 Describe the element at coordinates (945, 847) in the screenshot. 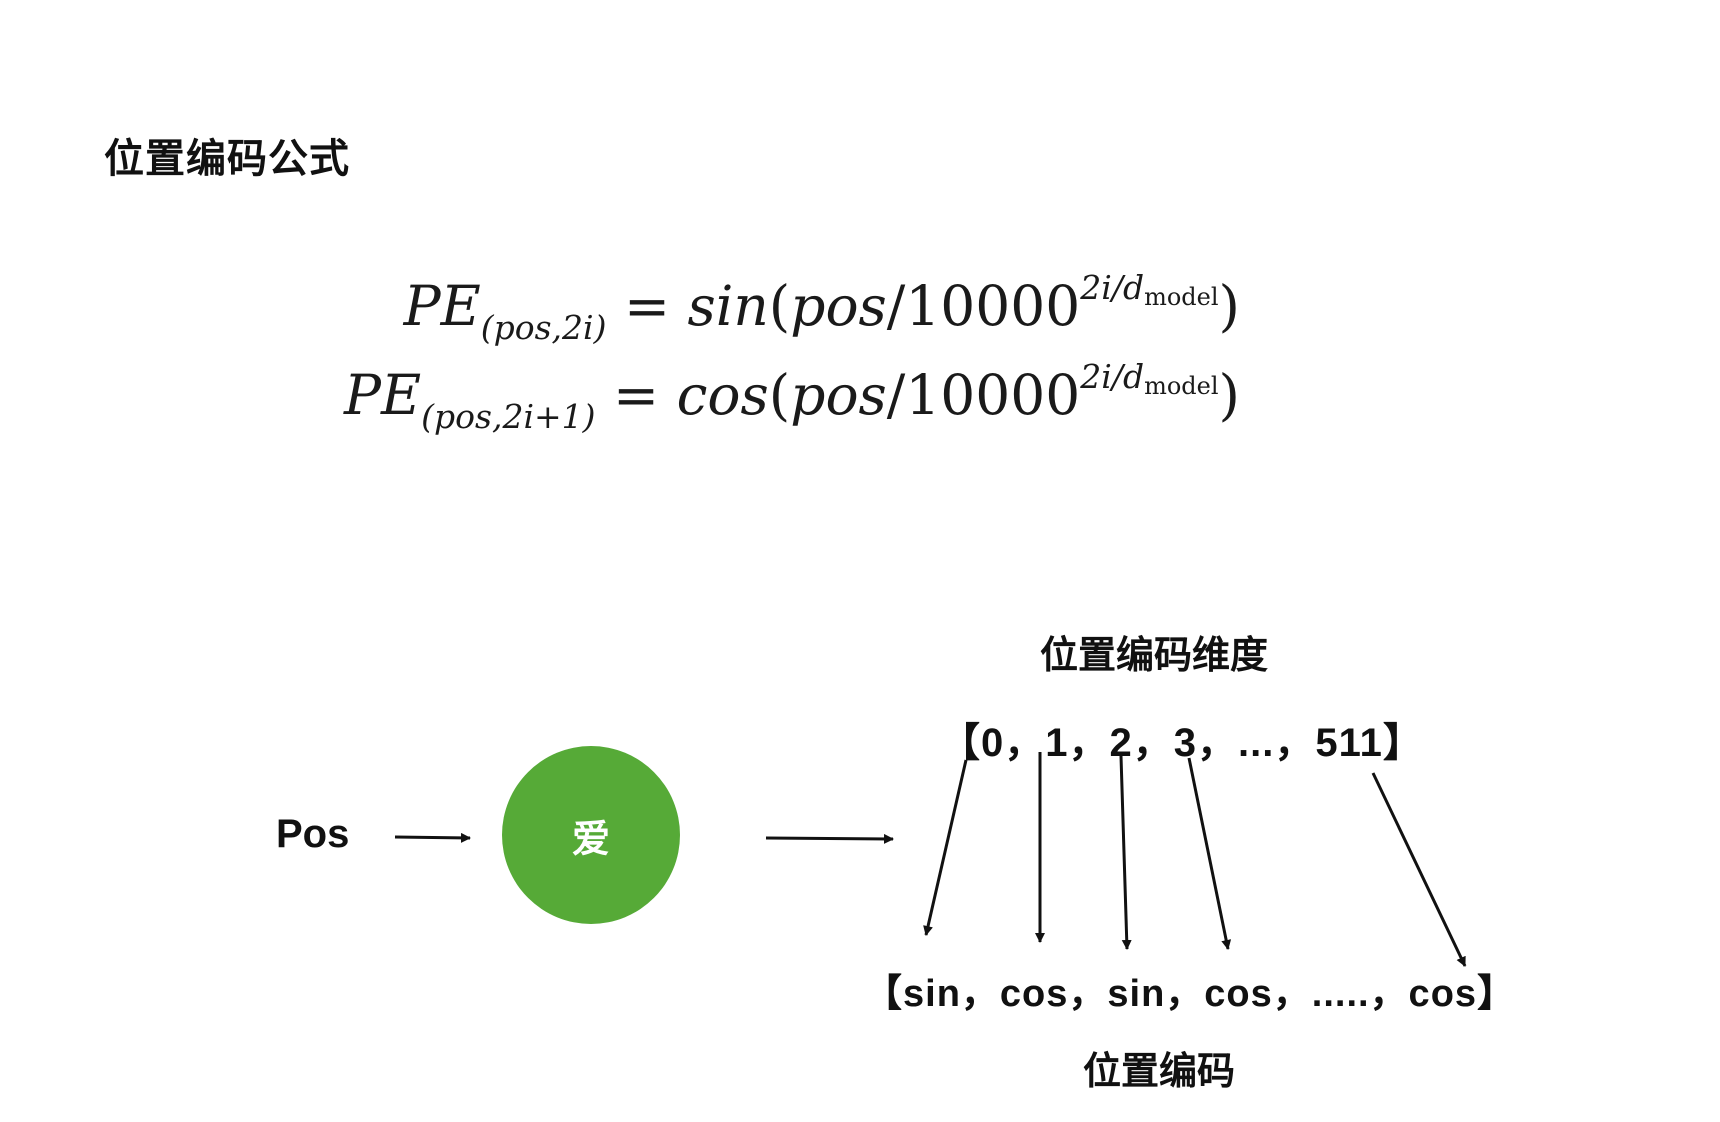

I see `arrow-dim-0-to-sin` at that location.